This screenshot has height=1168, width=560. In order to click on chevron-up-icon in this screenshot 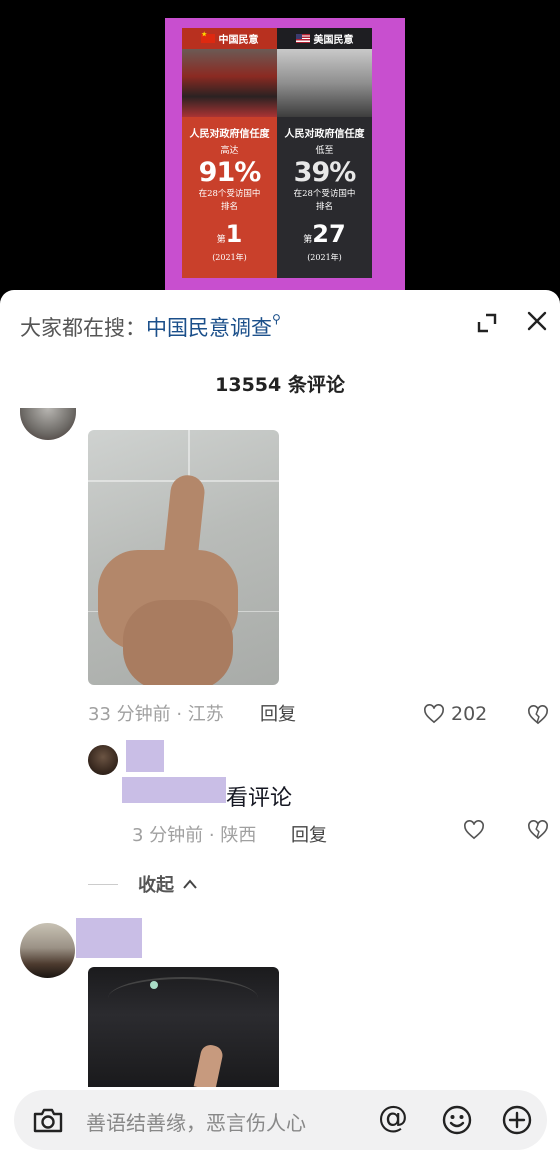, I will do `click(190, 884)`.